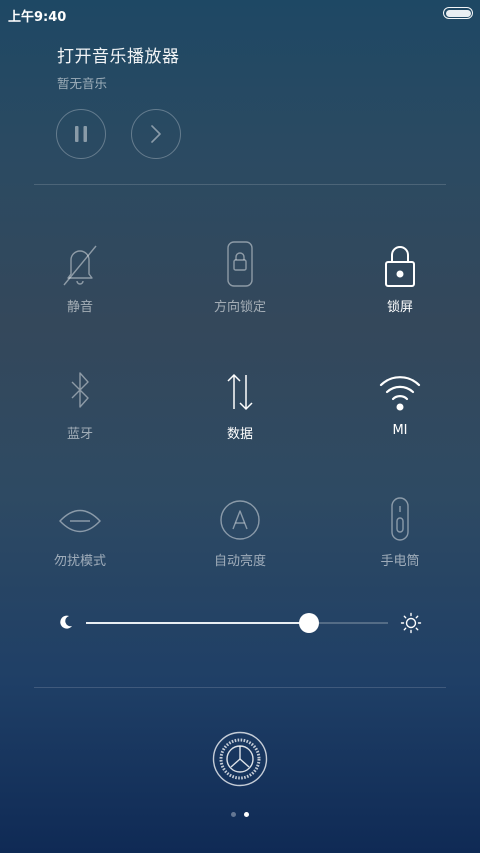 This screenshot has height=853, width=480. What do you see at coordinates (309, 623) in the screenshot?
I see `brightness-thumb` at bounding box center [309, 623].